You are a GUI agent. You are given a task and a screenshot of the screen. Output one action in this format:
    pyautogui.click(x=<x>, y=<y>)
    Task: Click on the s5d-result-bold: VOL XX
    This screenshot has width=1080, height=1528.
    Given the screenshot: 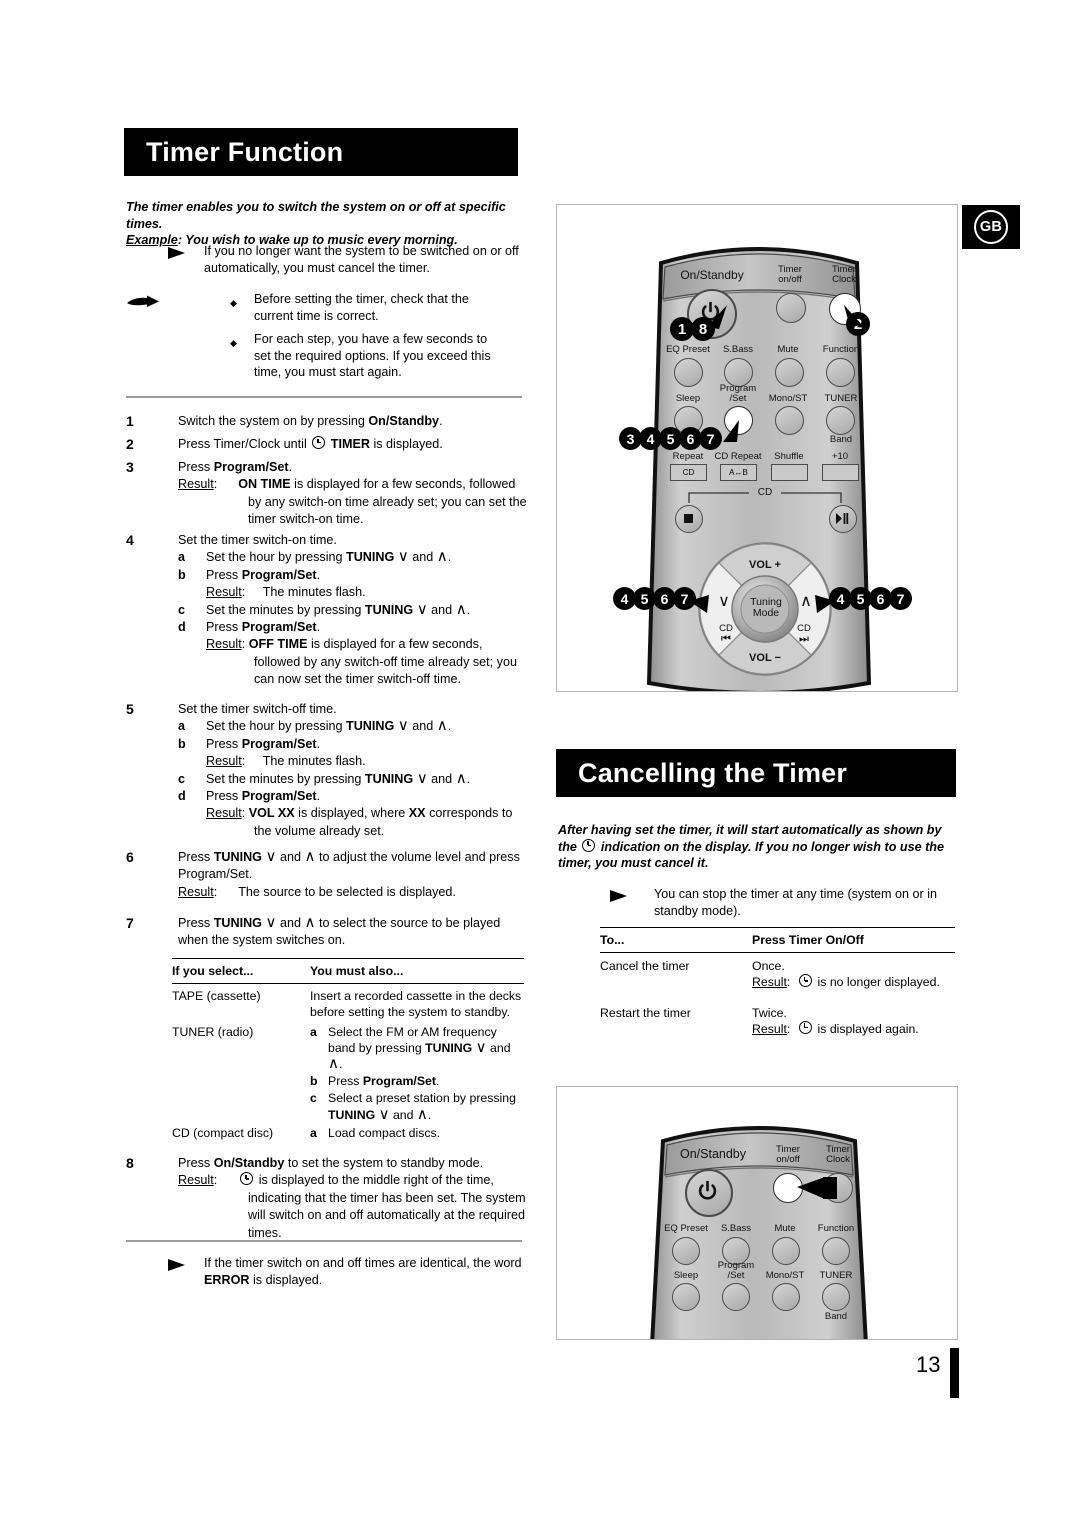 What is the action you would take?
    pyautogui.click(x=271, y=813)
    